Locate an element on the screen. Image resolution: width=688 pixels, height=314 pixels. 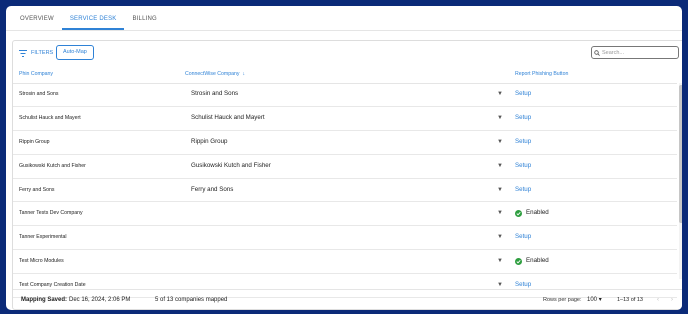
phin-company-cell: Test Micro Modules is located at coordinates (41, 261).